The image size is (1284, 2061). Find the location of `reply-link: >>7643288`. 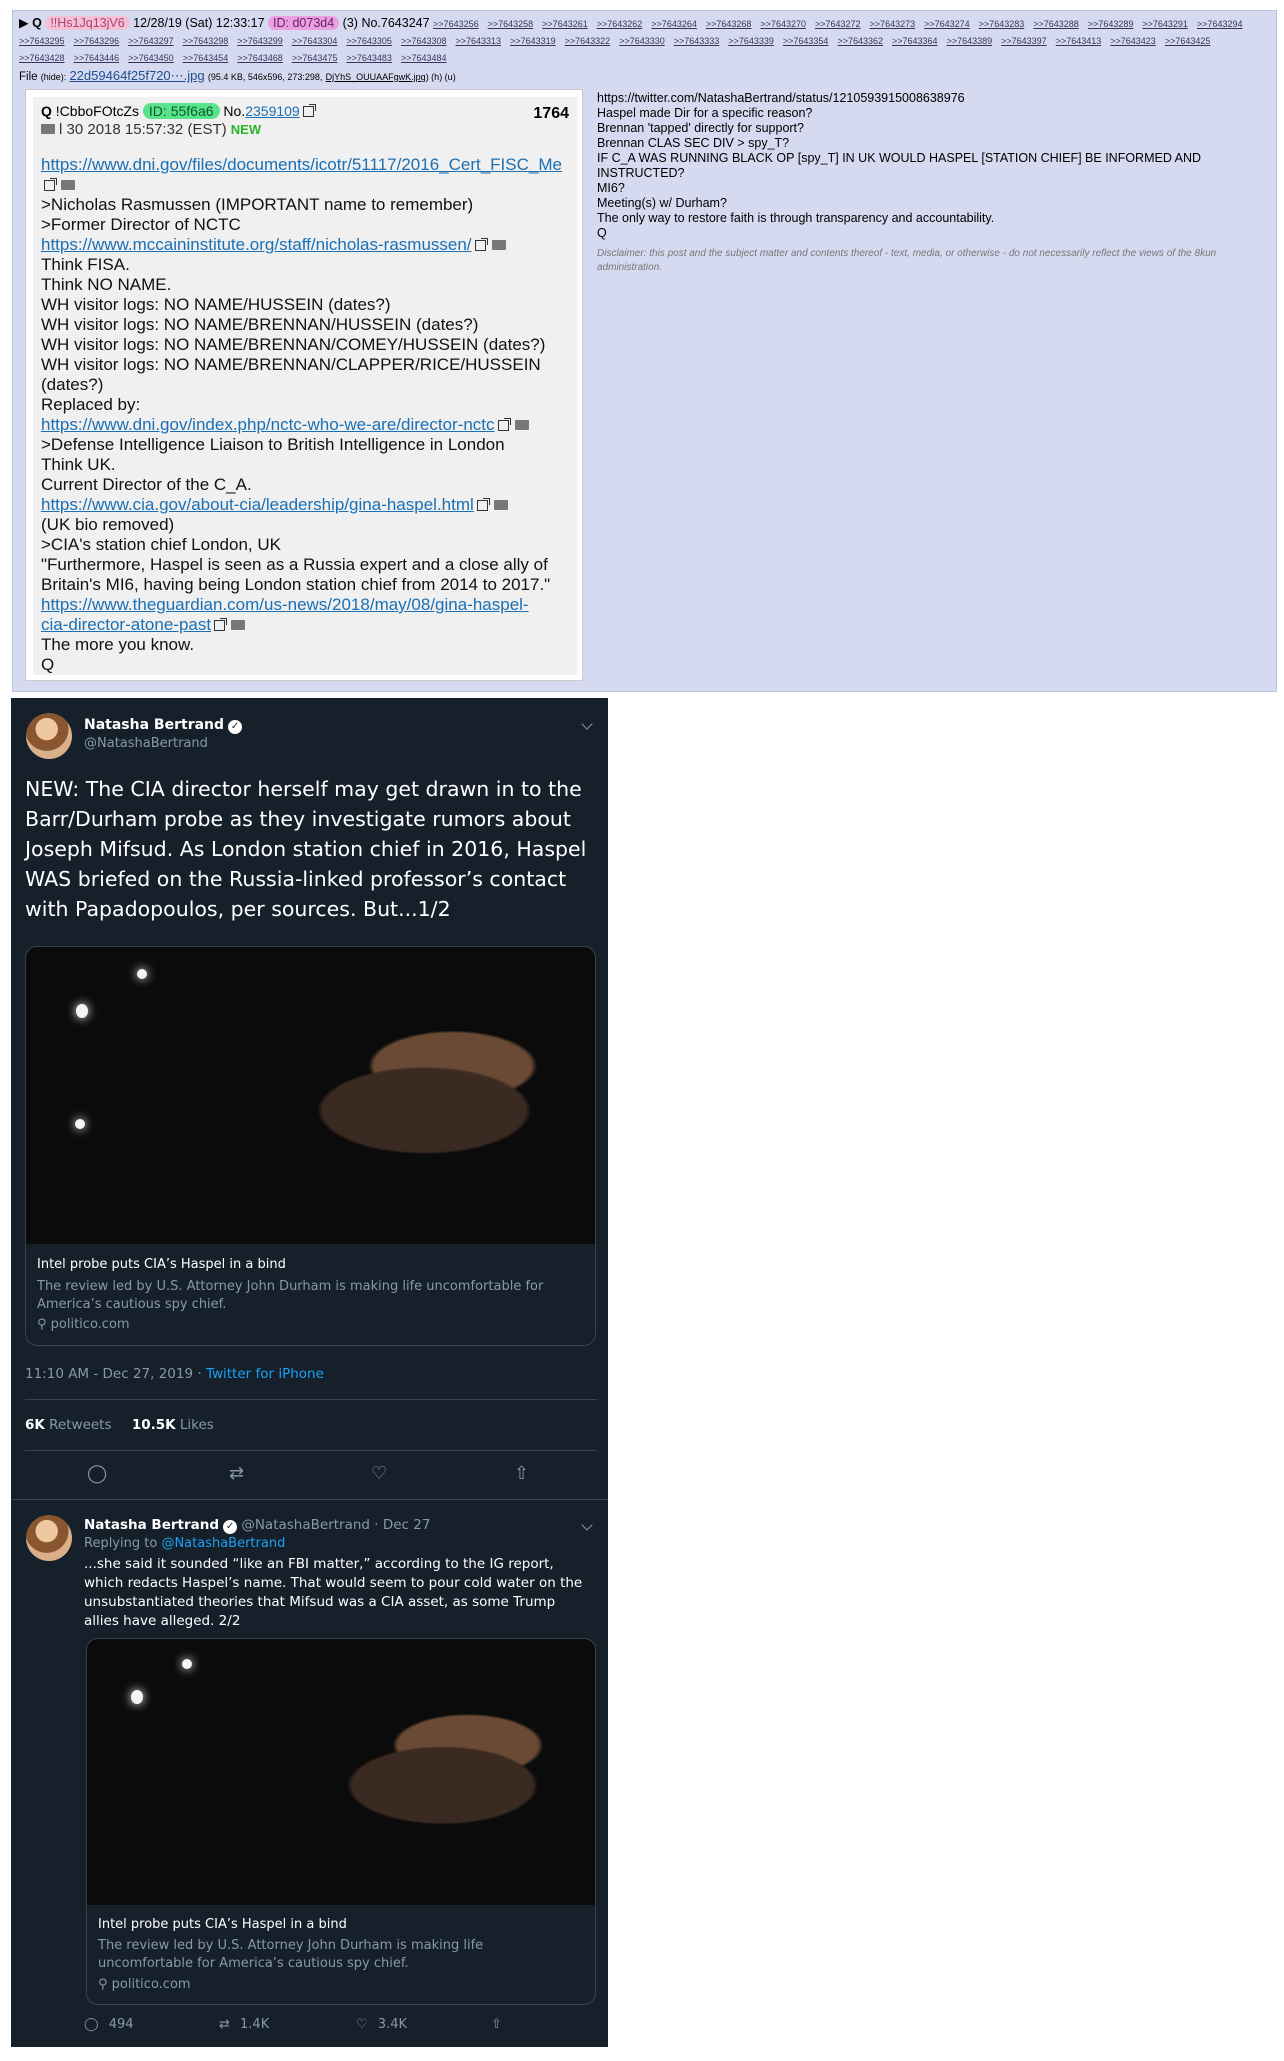

reply-link: >>7643288 is located at coordinates (1056, 24).